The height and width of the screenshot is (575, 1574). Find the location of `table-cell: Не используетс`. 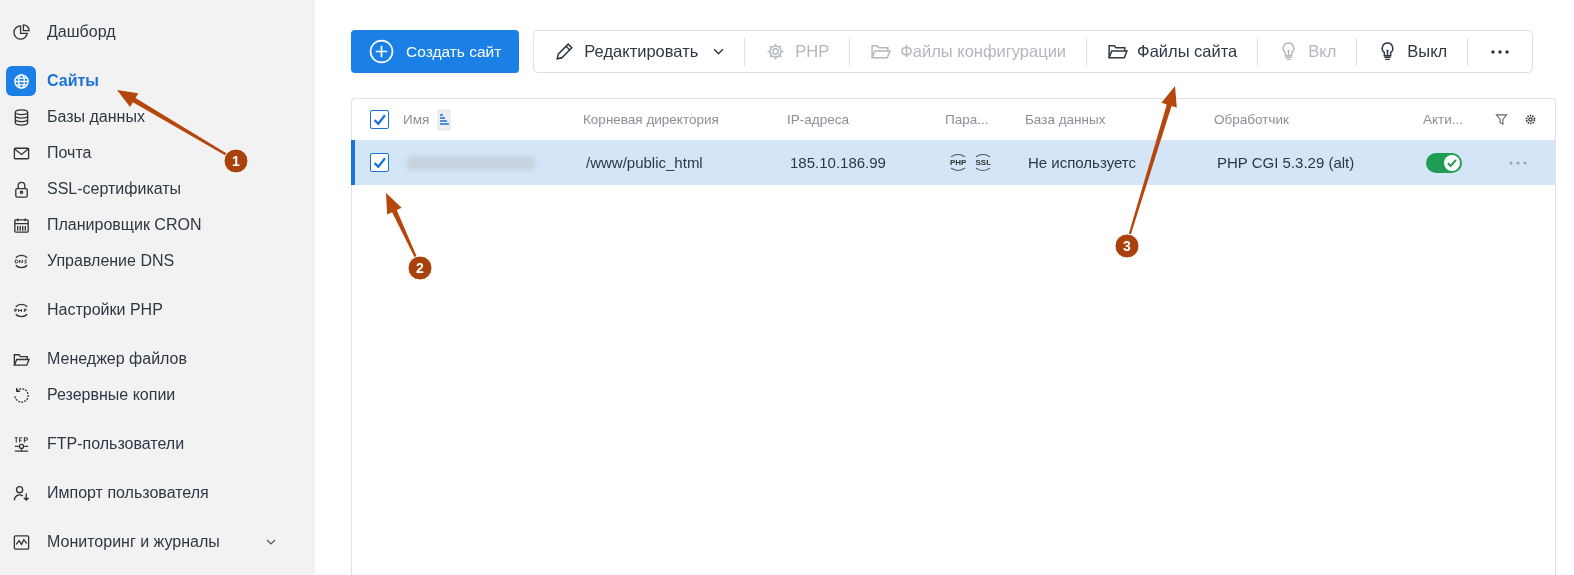

table-cell: Не используетс is located at coordinates (1082, 162).